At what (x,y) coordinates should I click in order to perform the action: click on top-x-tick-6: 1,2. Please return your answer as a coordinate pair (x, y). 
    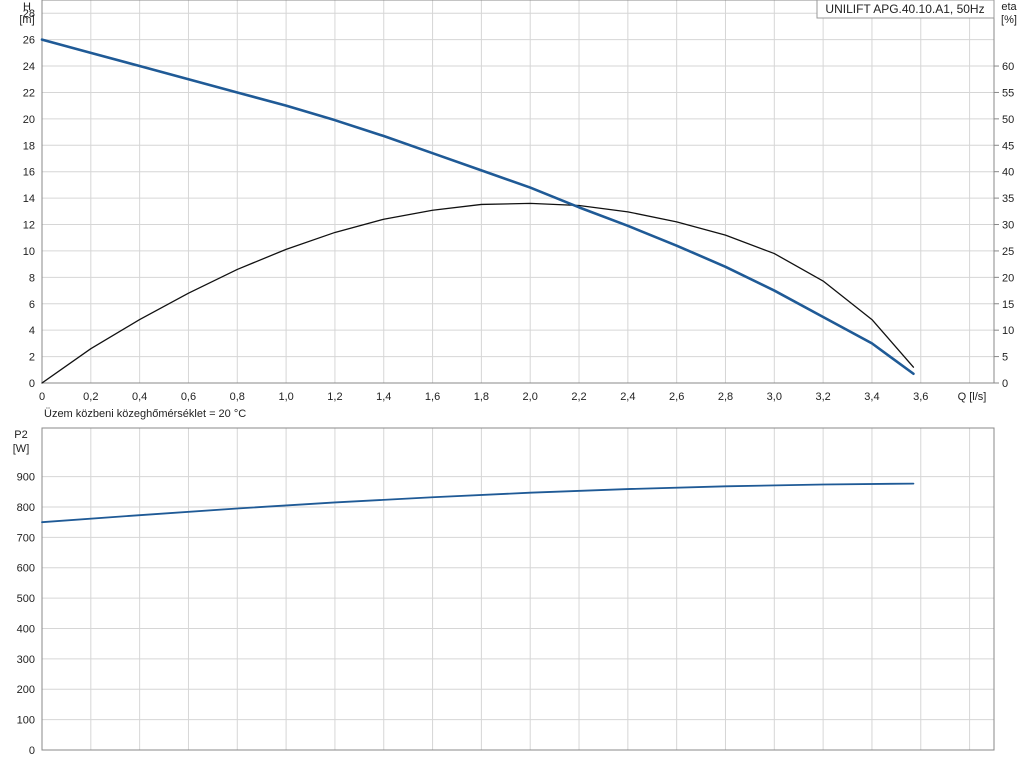
    Looking at the image, I should click on (334, 397).